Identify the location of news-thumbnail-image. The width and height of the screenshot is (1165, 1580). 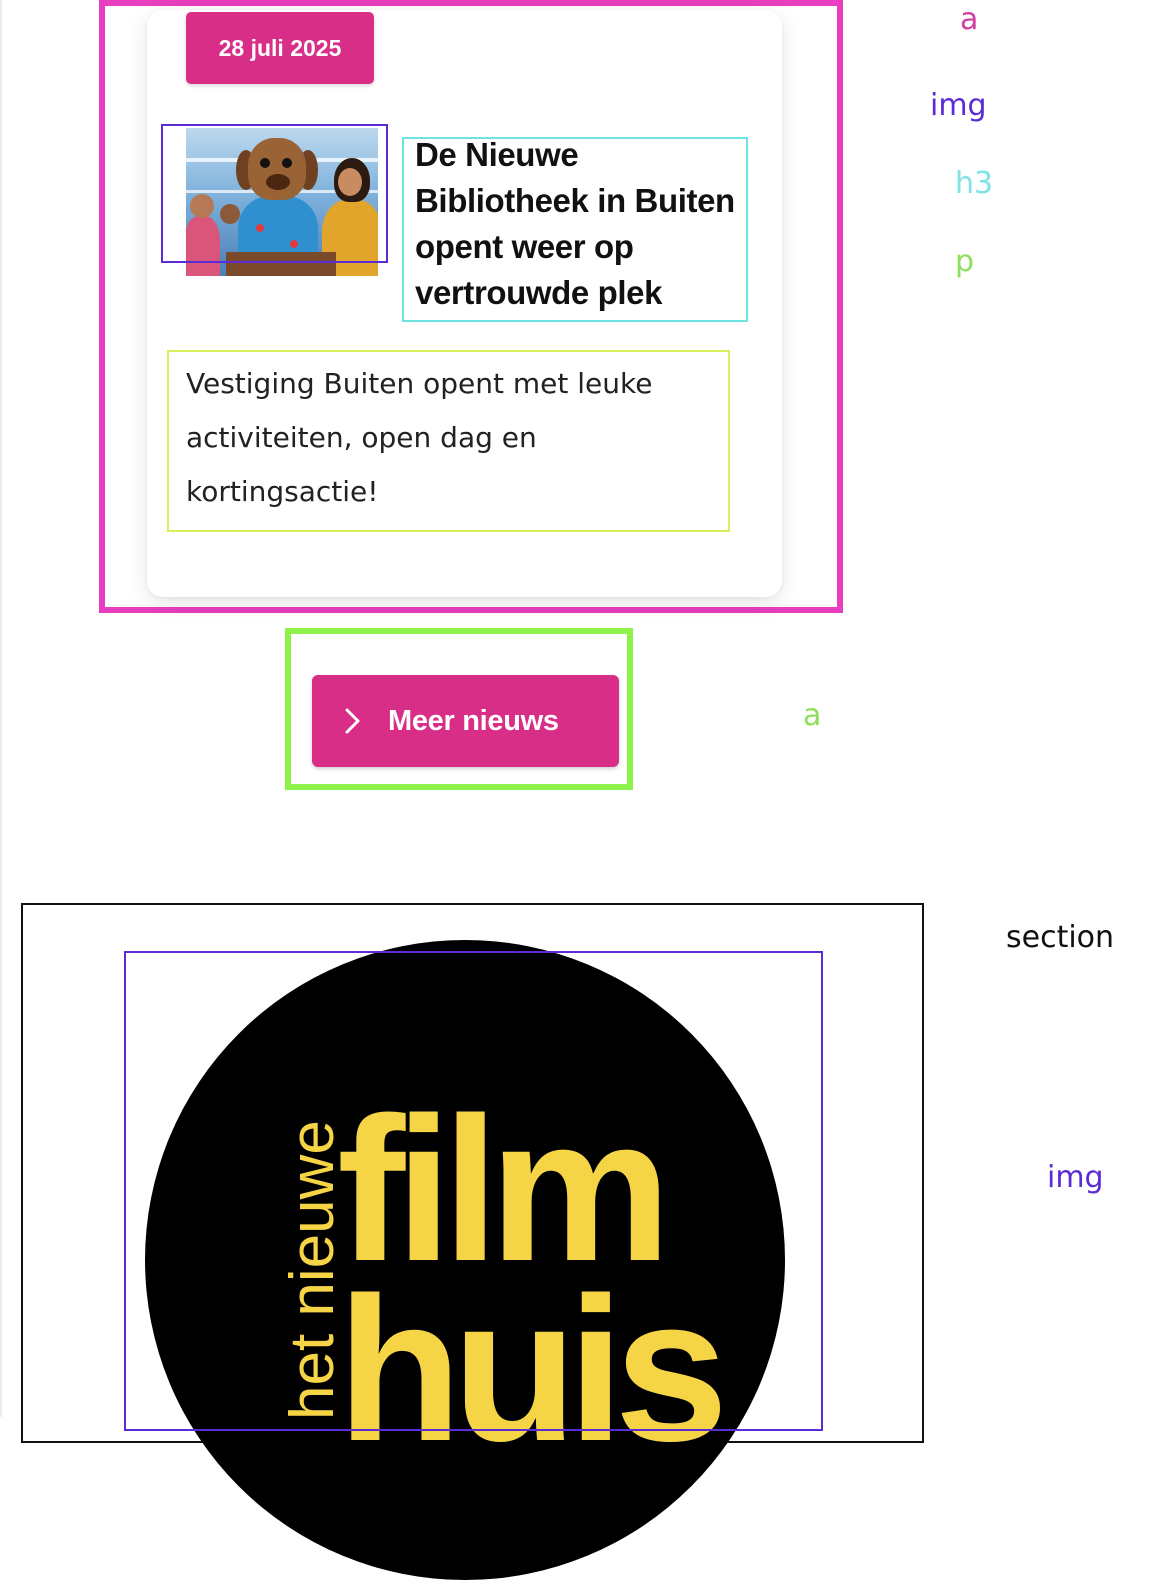
(282, 202).